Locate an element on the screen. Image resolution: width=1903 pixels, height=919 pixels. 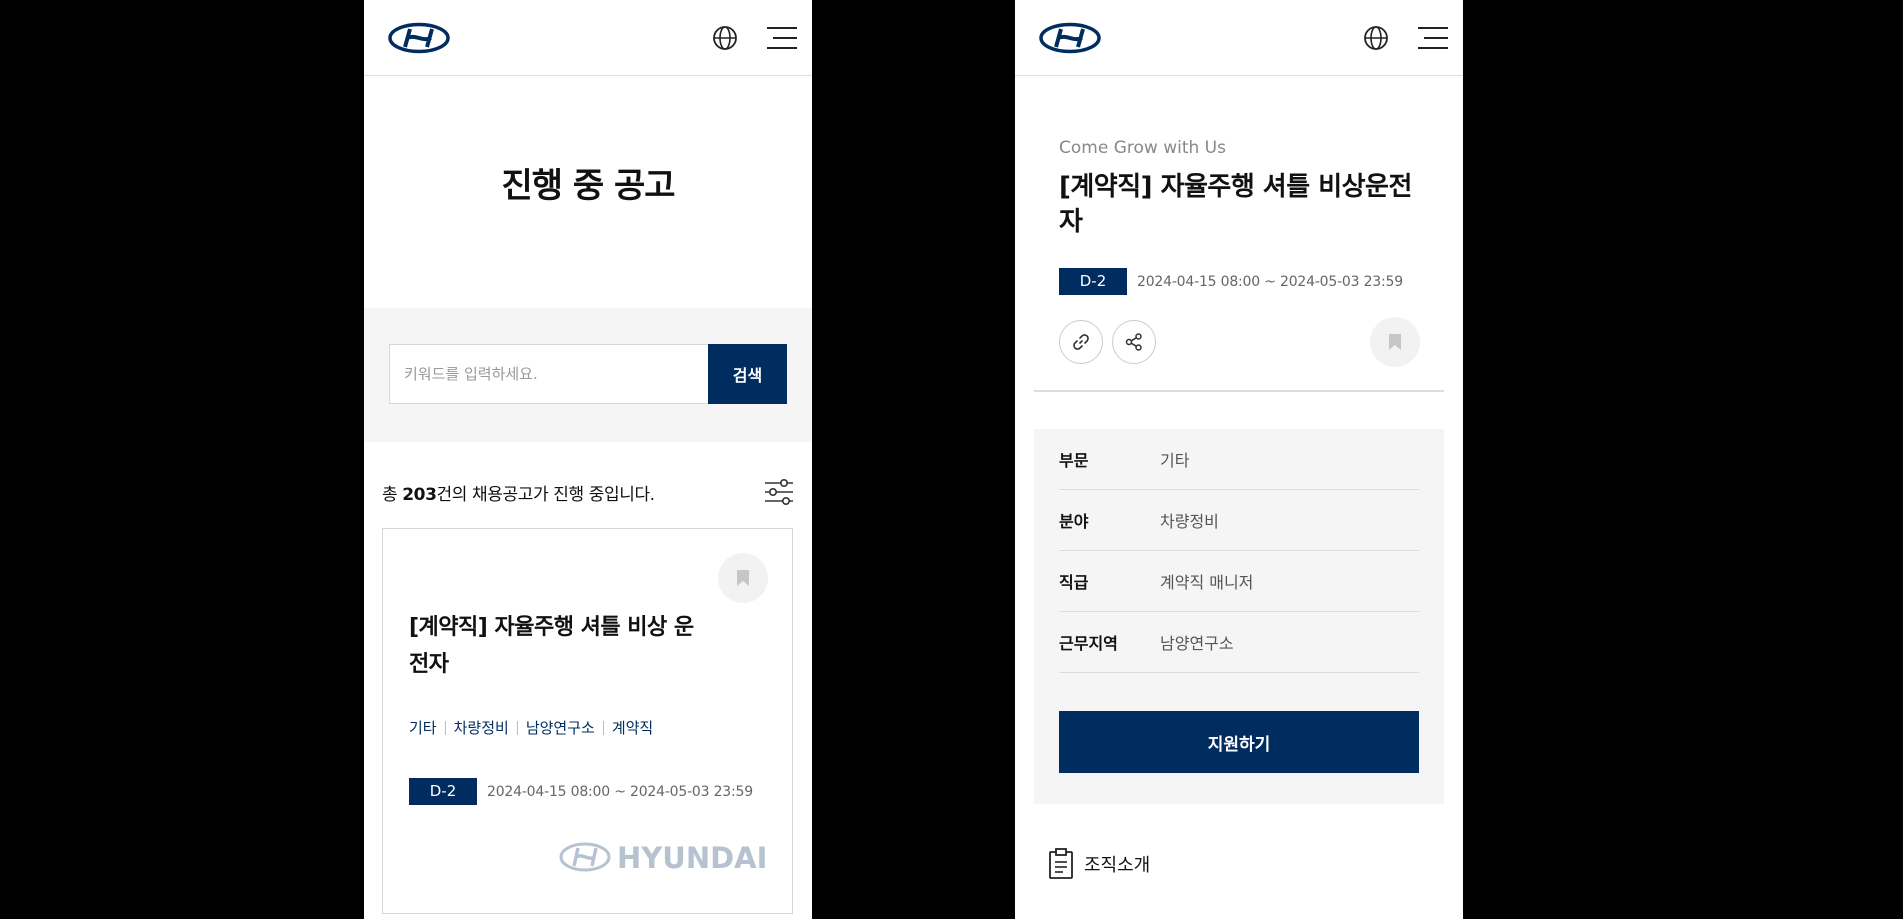
tag-division: 기타 is located at coordinates (423, 728).